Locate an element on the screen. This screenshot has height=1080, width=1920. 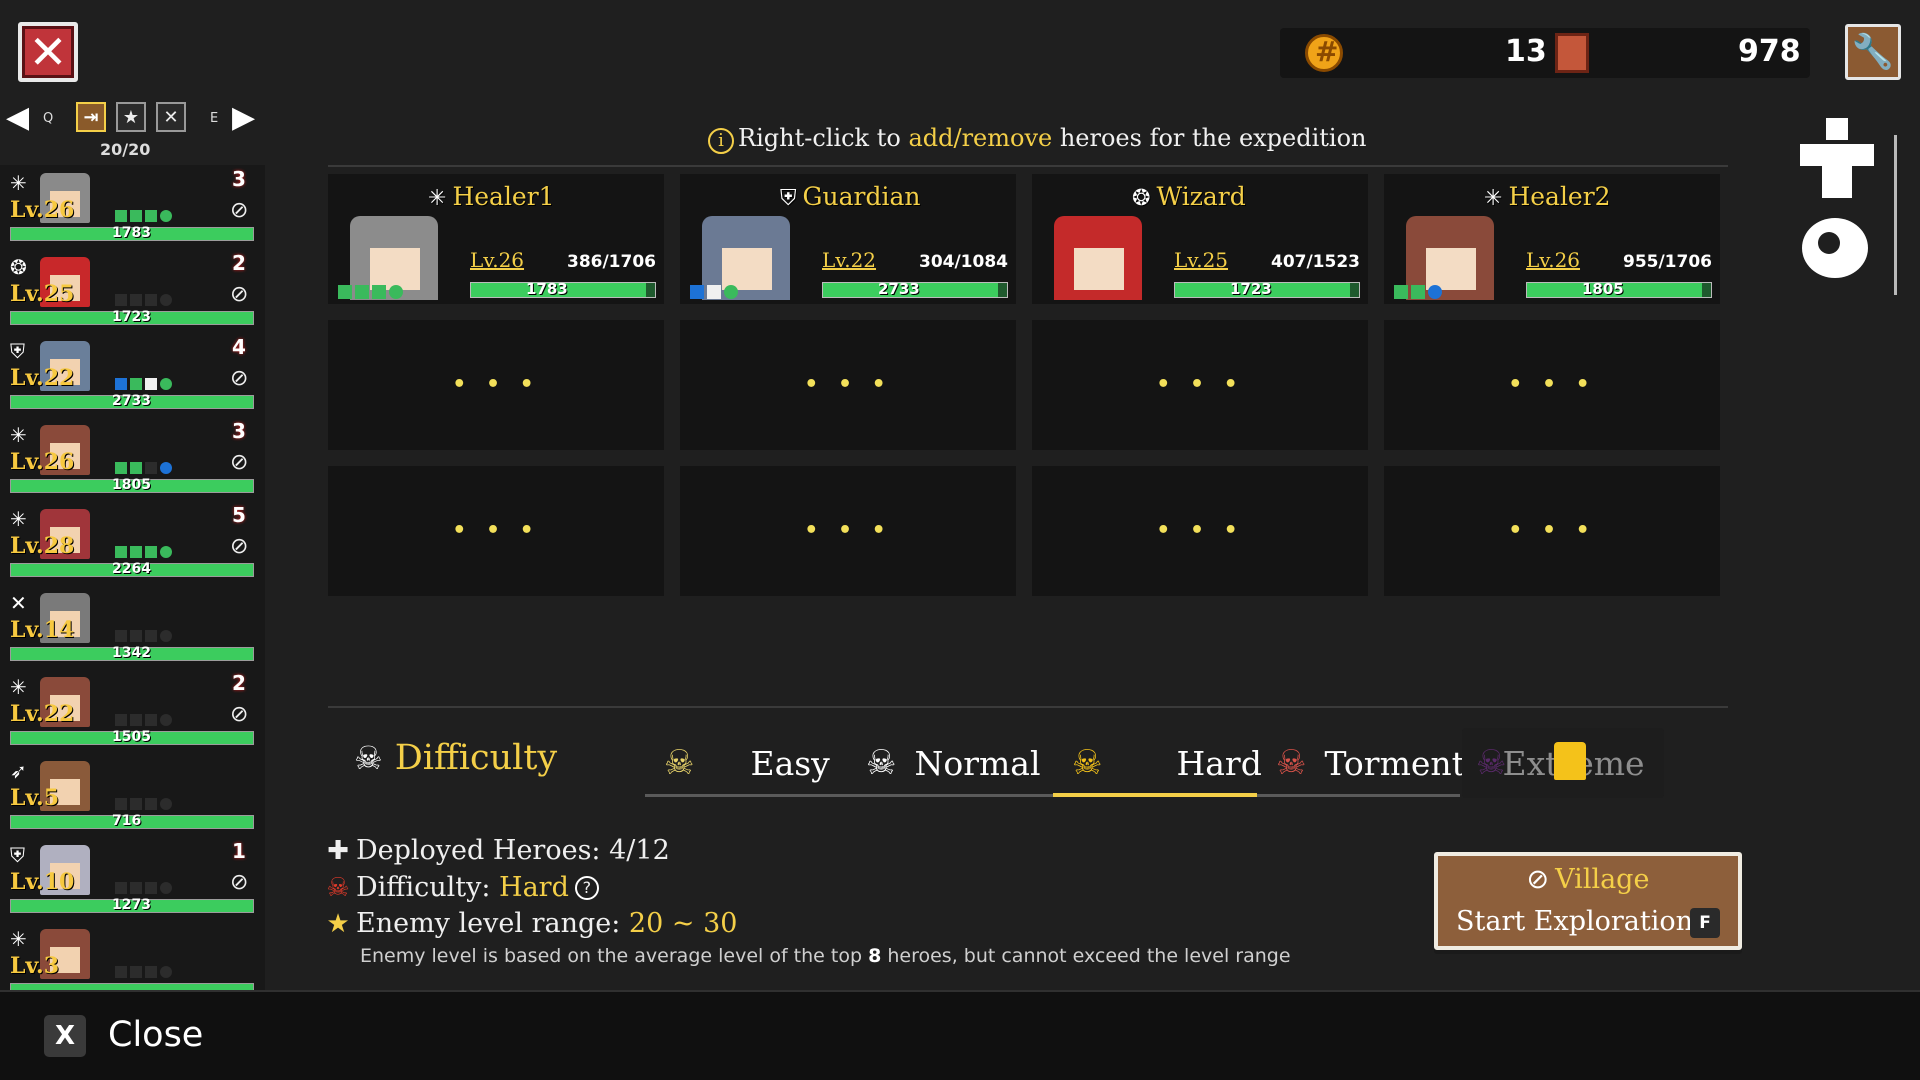
hero-badge: 4 is located at coordinates (239, 347).